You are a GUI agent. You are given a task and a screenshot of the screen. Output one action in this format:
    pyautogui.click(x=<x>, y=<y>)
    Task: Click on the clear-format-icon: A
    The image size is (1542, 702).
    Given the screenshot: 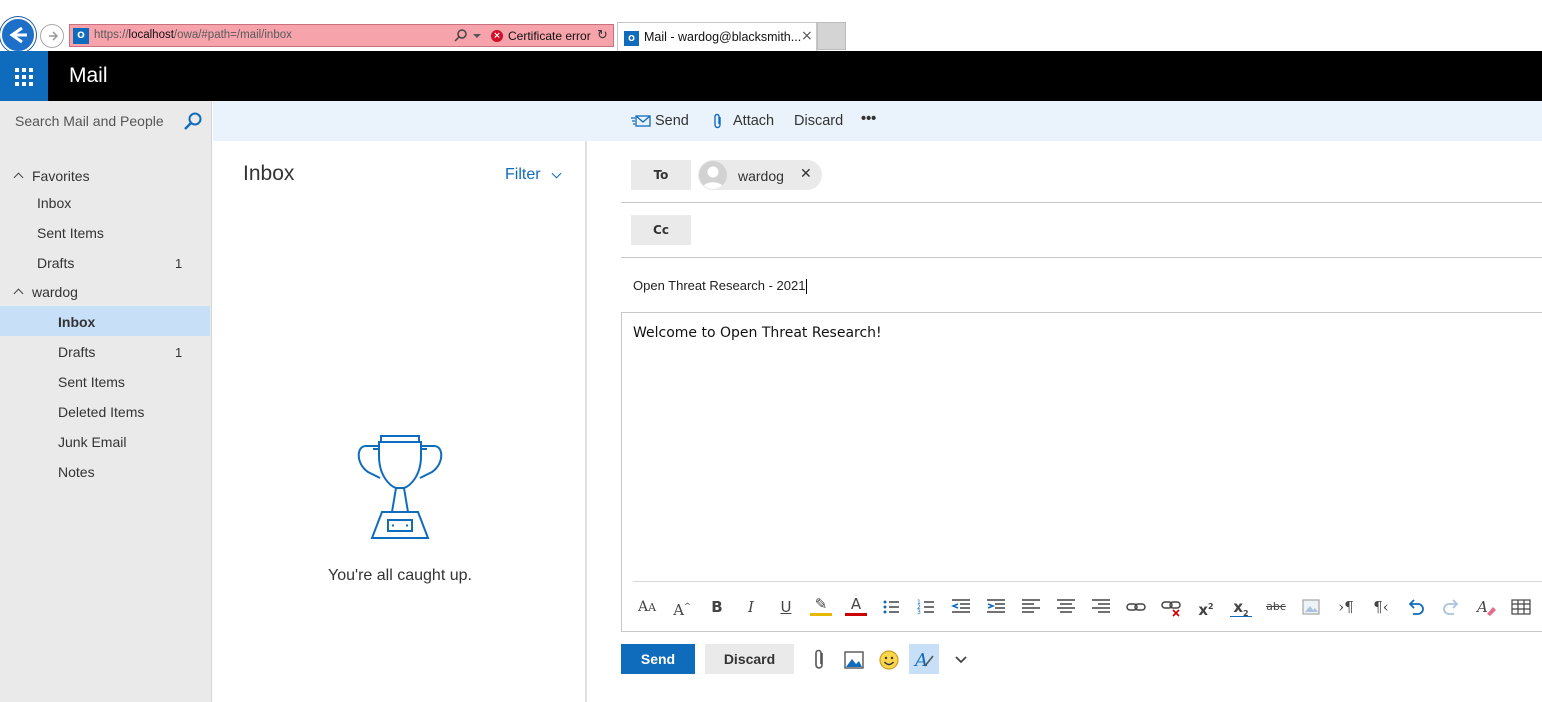 What is the action you would take?
    pyautogui.click(x=1486, y=607)
    